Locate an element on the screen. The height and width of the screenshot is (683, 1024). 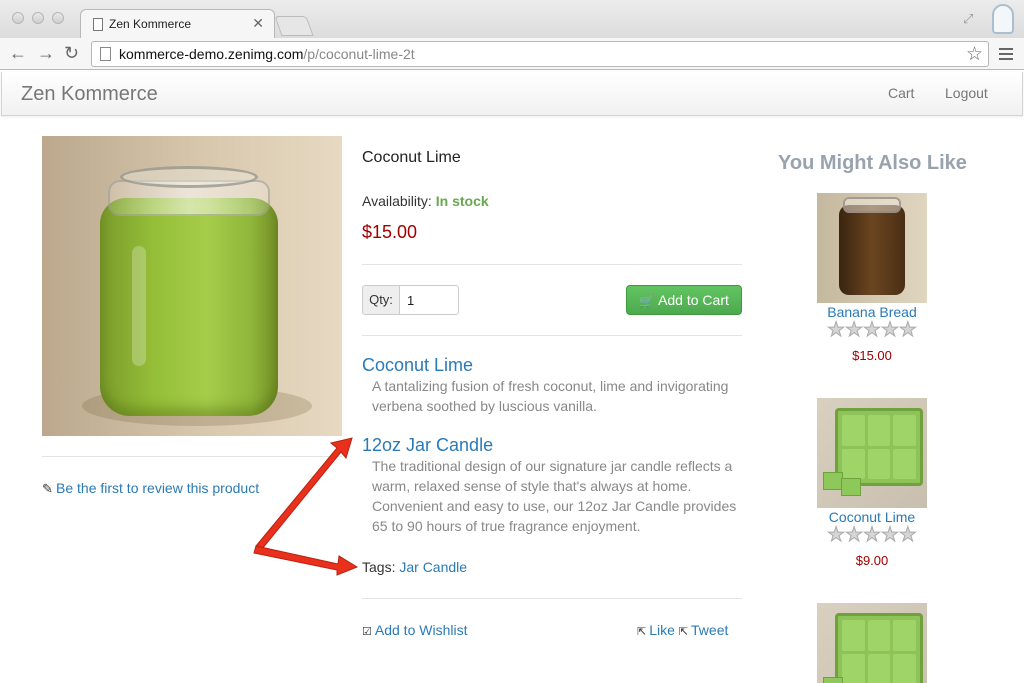
bookmark-star-icon: ☆ is located at coordinates (974, 54).